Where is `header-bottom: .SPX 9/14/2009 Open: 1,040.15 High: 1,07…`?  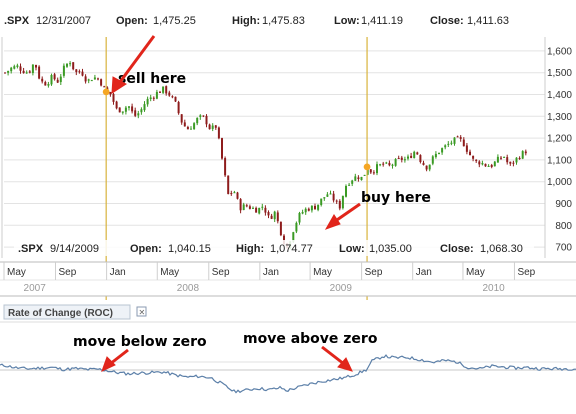 header-bottom: .SPX 9/14/2009 Open: 1,040.15 High: 1,07… is located at coordinates (274, 248).